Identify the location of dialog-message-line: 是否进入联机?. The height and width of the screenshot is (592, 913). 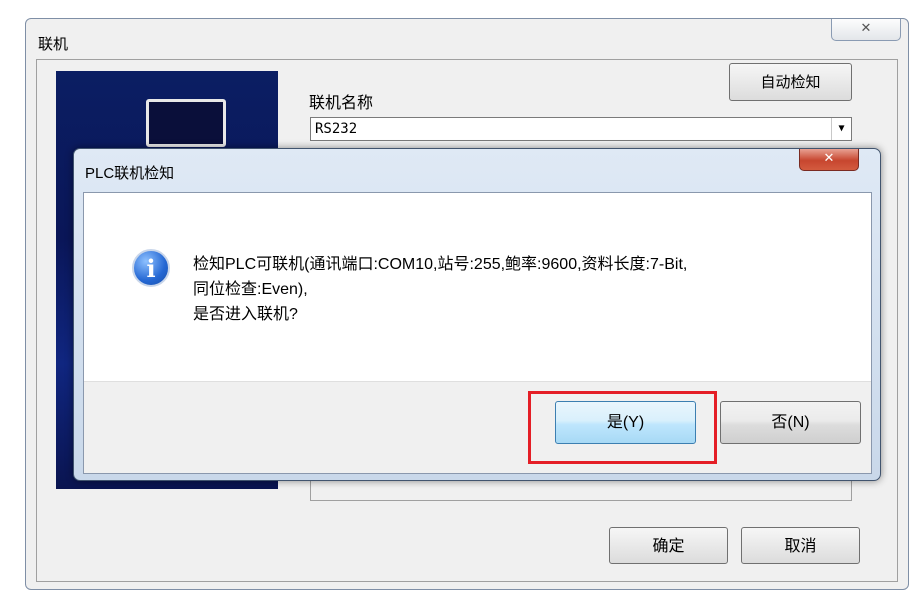
(245, 314).